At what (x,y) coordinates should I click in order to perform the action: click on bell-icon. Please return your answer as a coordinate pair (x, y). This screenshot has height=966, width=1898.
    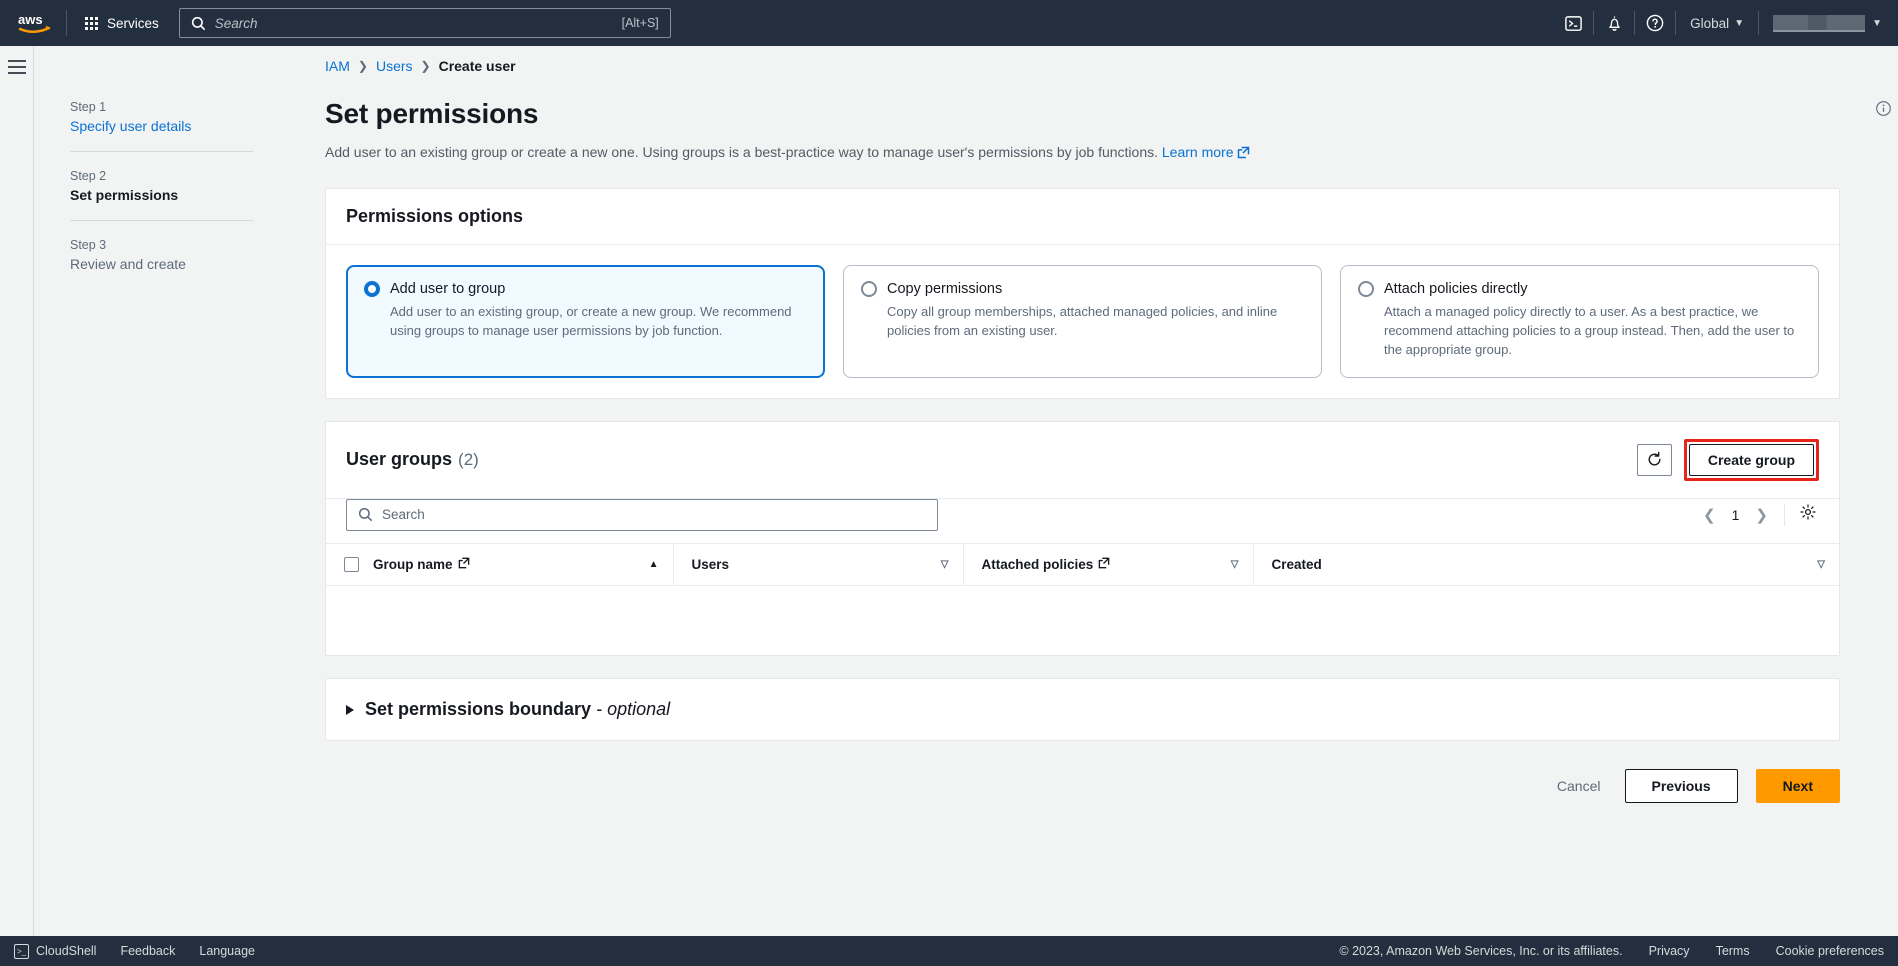
    Looking at the image, I should click on (1614, 23).